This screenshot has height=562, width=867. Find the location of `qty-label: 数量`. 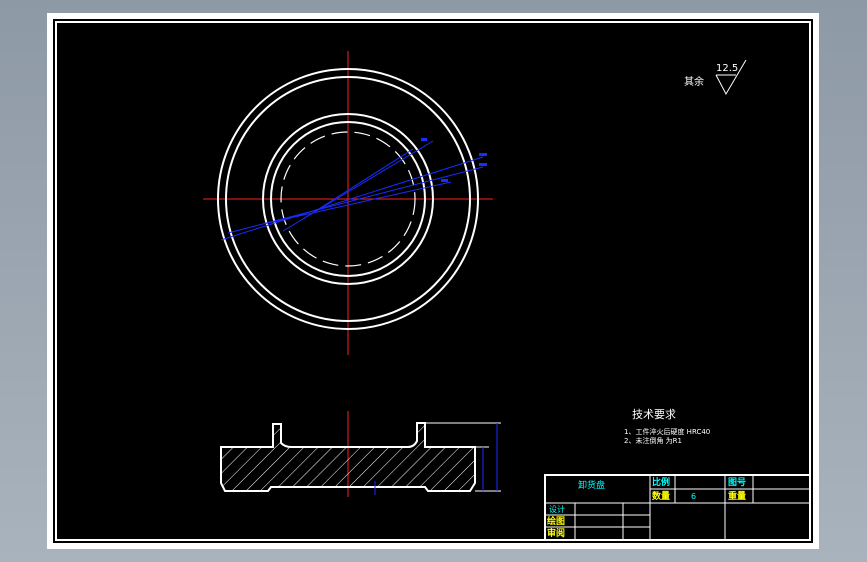

qty-label: 数量 is located at coordinates (661, 497).